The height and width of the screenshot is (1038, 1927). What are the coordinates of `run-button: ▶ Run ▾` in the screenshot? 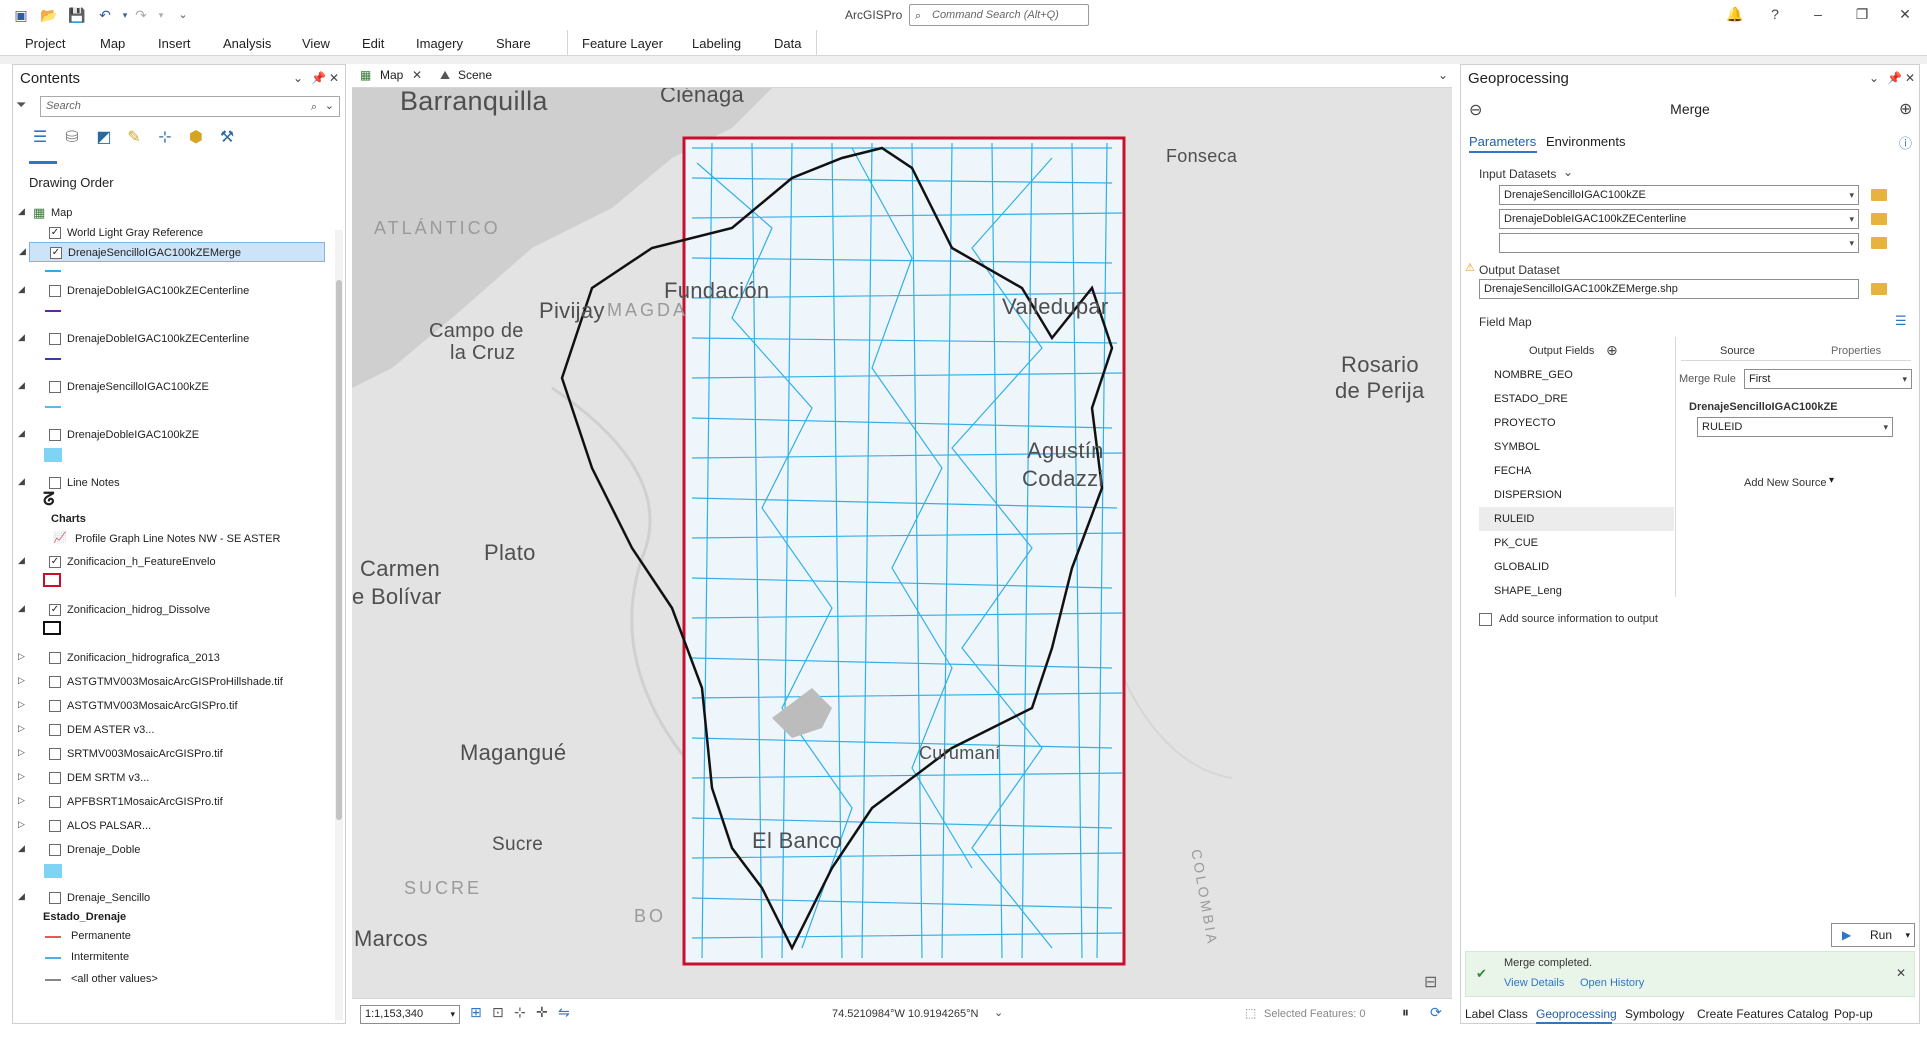 It's located at (1873, 935).